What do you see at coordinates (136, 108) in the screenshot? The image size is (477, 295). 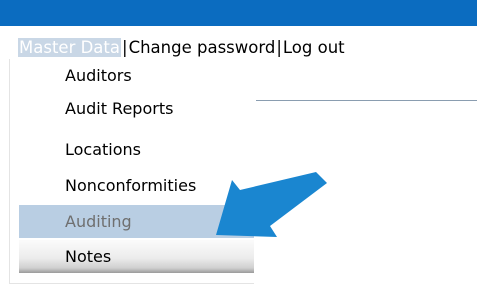 I see `dropdown-item-audit-reports: Audit Reports` at bounding box center [136, 108].